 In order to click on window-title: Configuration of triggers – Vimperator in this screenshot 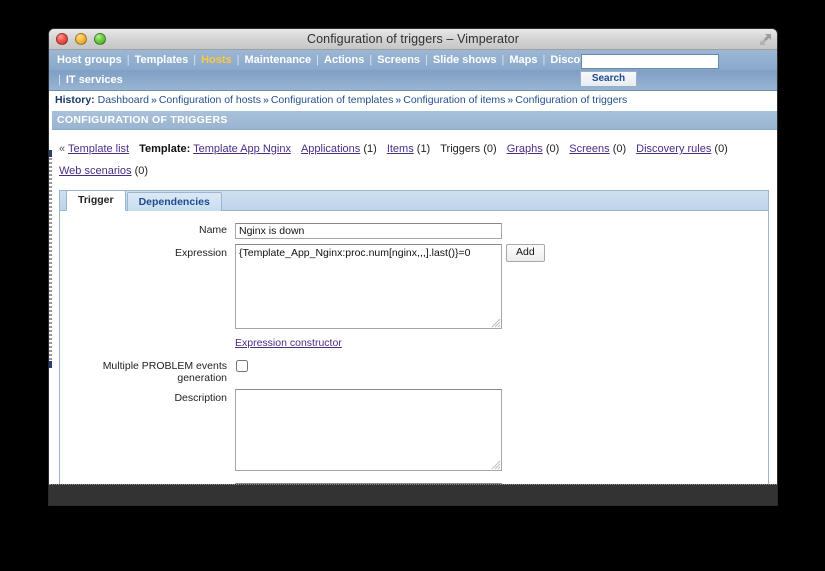, I will do `click(412, 39)`.